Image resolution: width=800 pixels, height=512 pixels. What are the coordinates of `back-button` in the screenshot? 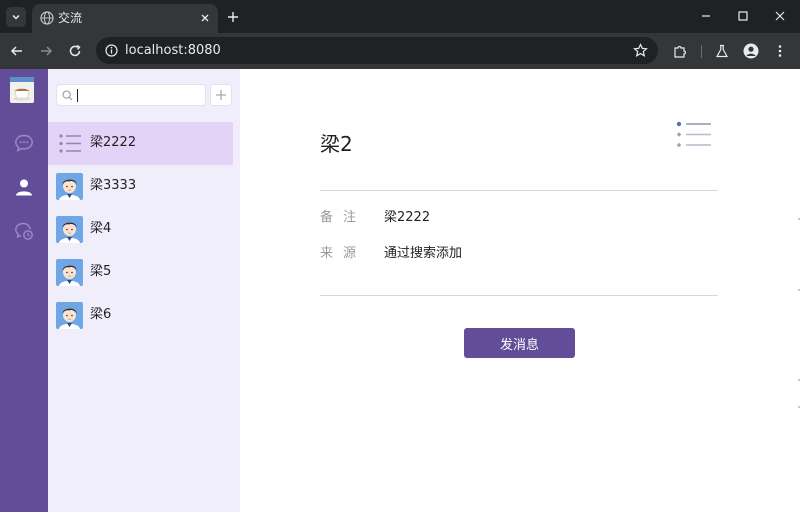 It's located at (17, 51).